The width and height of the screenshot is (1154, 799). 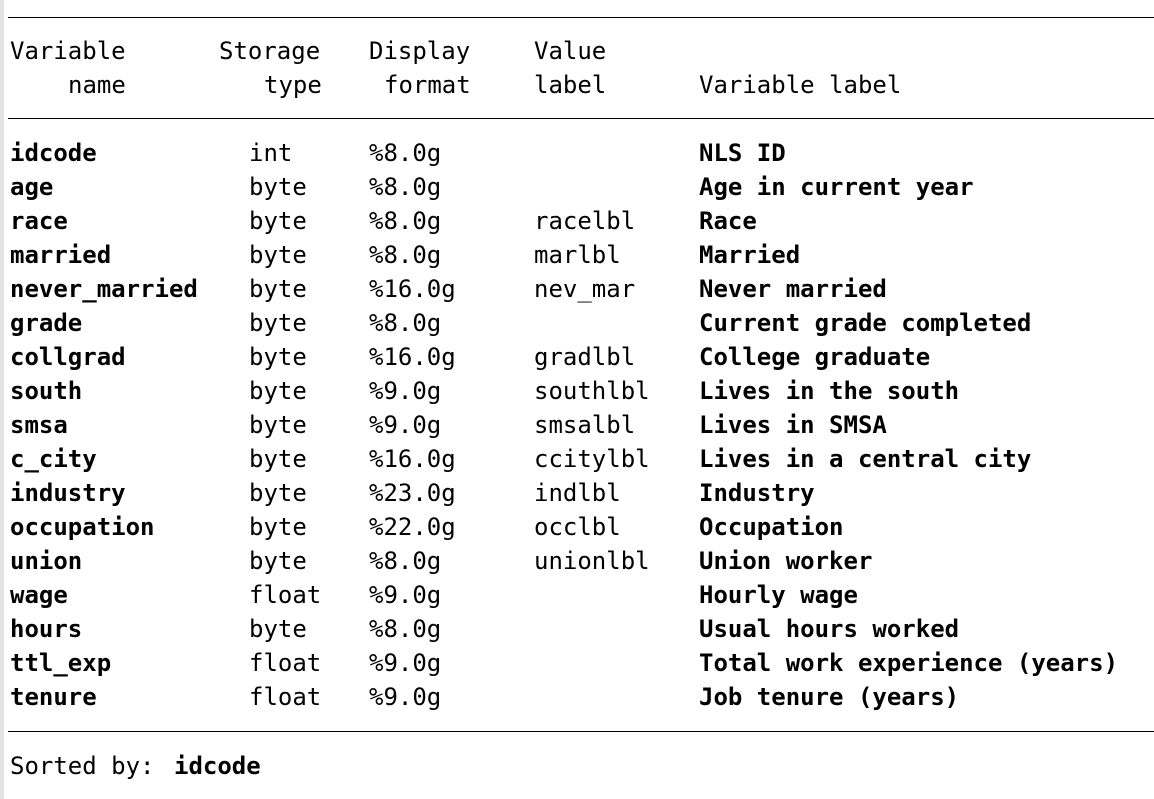 What do you see at coordinates (570, 85) in the screenshot?
I see `header-value-line2: label` at bounding box center [570, 85].